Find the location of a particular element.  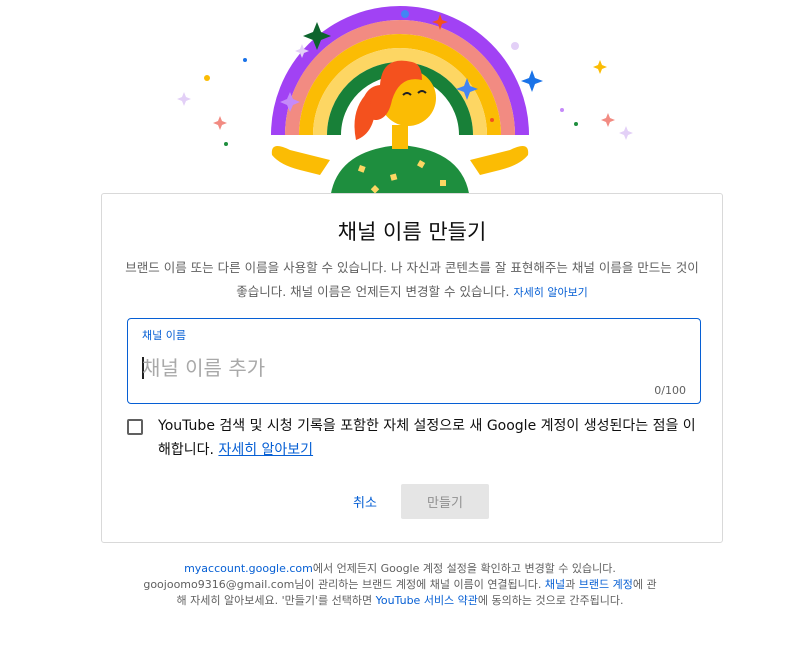

footer-line2: 님이 관리하는 브랜드 계정에 채널 이름이 연결됩니다. is located at coordinates (419, 584).